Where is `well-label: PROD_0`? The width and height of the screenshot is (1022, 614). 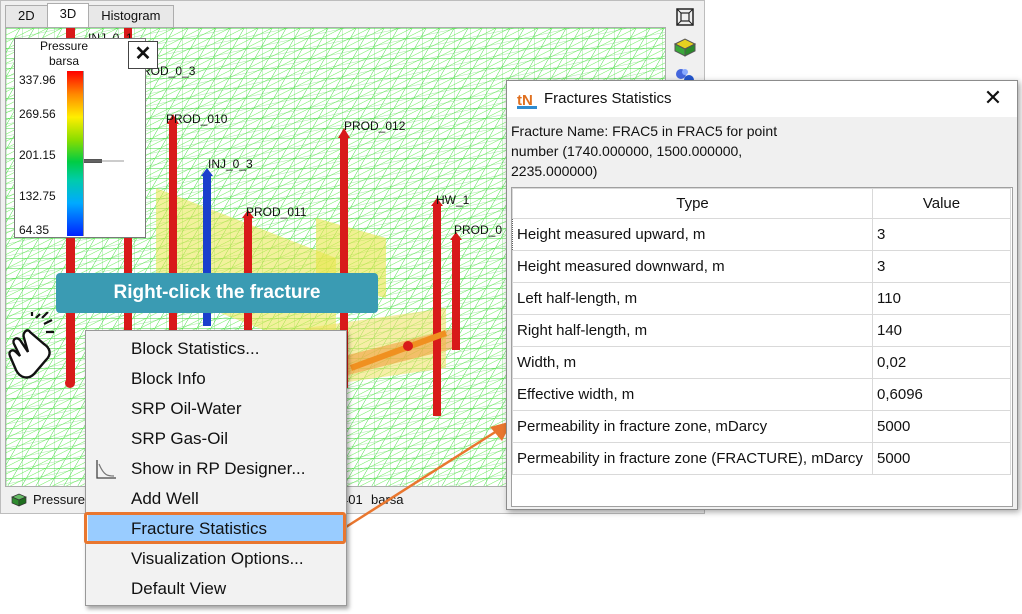
well-label: PROD_0 is located at coordinates (478, 230).